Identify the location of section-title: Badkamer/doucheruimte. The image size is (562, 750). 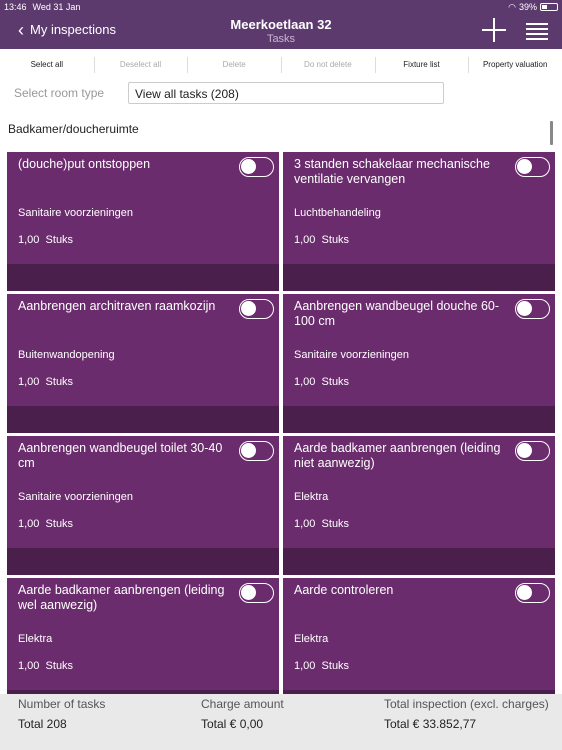
(73, 129).